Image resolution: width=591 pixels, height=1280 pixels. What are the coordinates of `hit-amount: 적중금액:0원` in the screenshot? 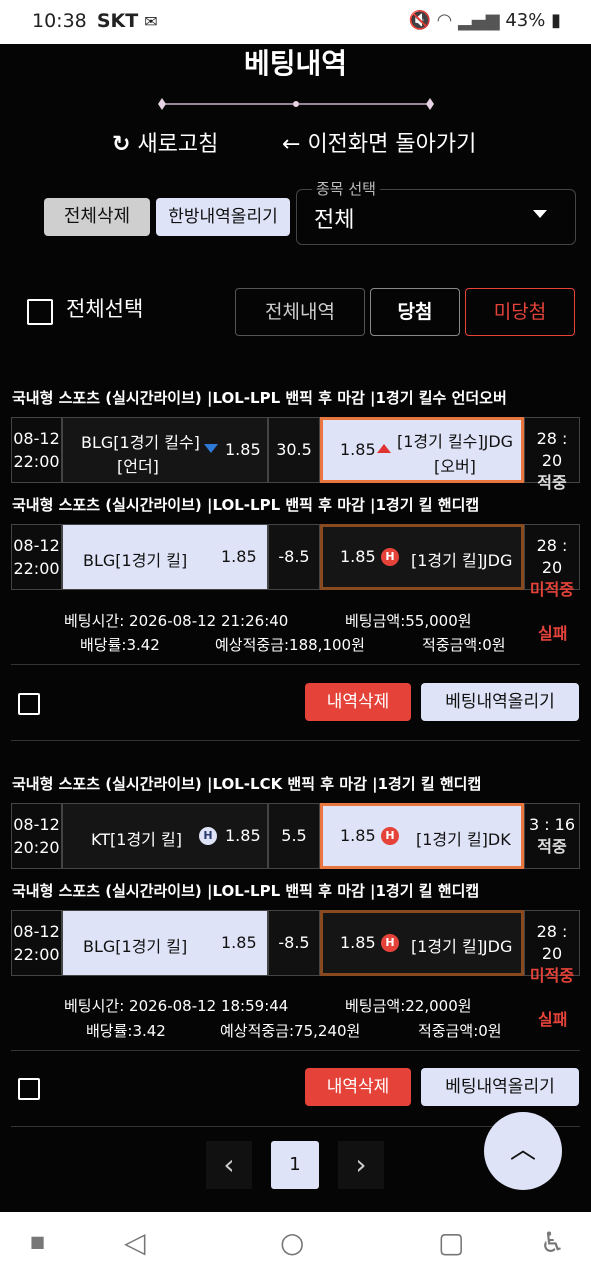 It's located at (464, 645).